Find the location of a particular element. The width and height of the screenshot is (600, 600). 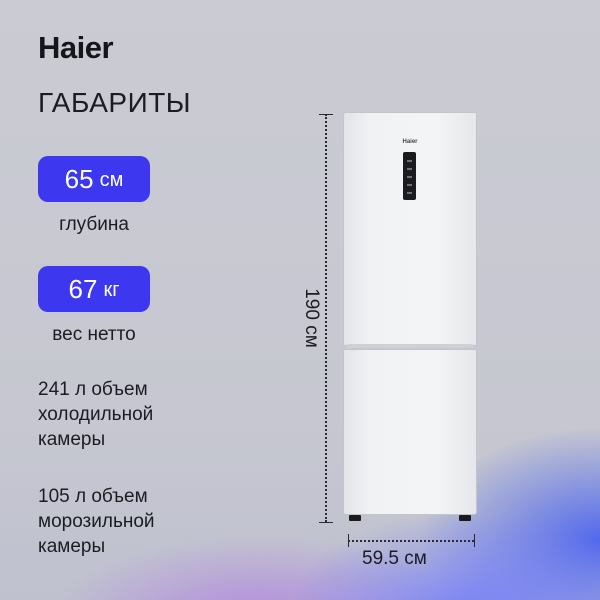

freezer-volume-text: 105 л объем морозильной камеры is located at coordinates (96, 521).